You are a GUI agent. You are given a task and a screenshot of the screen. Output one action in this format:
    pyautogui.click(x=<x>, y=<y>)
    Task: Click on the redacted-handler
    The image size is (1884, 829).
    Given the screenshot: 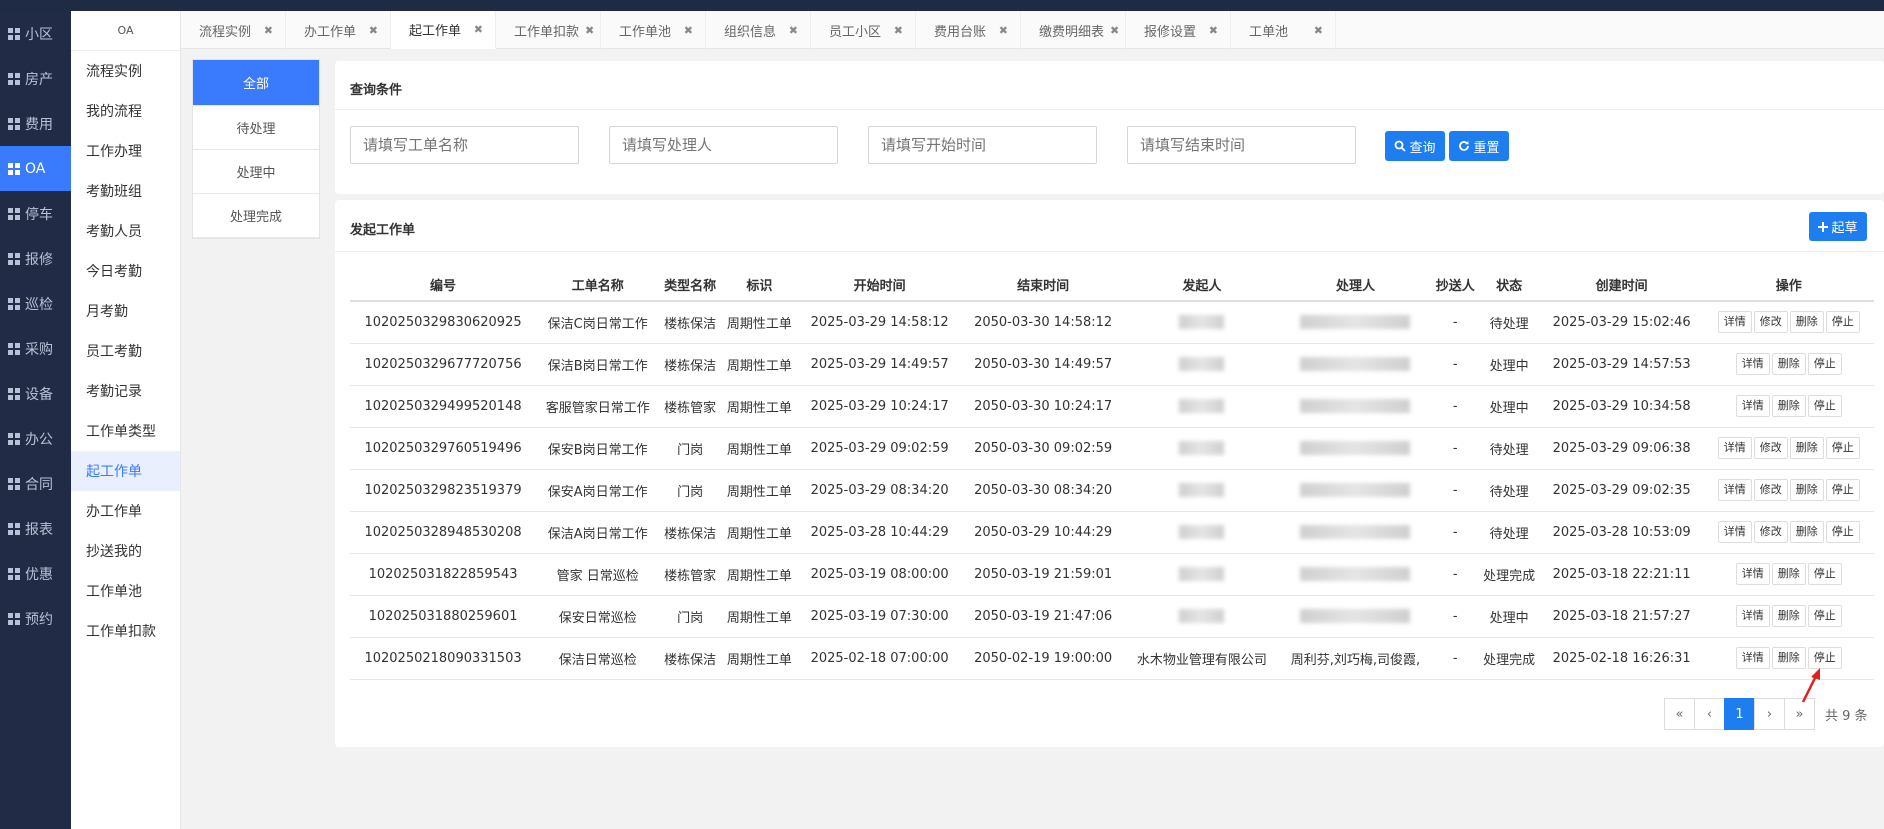 What is the action you would take?
    pyautogui.click(x=1355, y=406)
    